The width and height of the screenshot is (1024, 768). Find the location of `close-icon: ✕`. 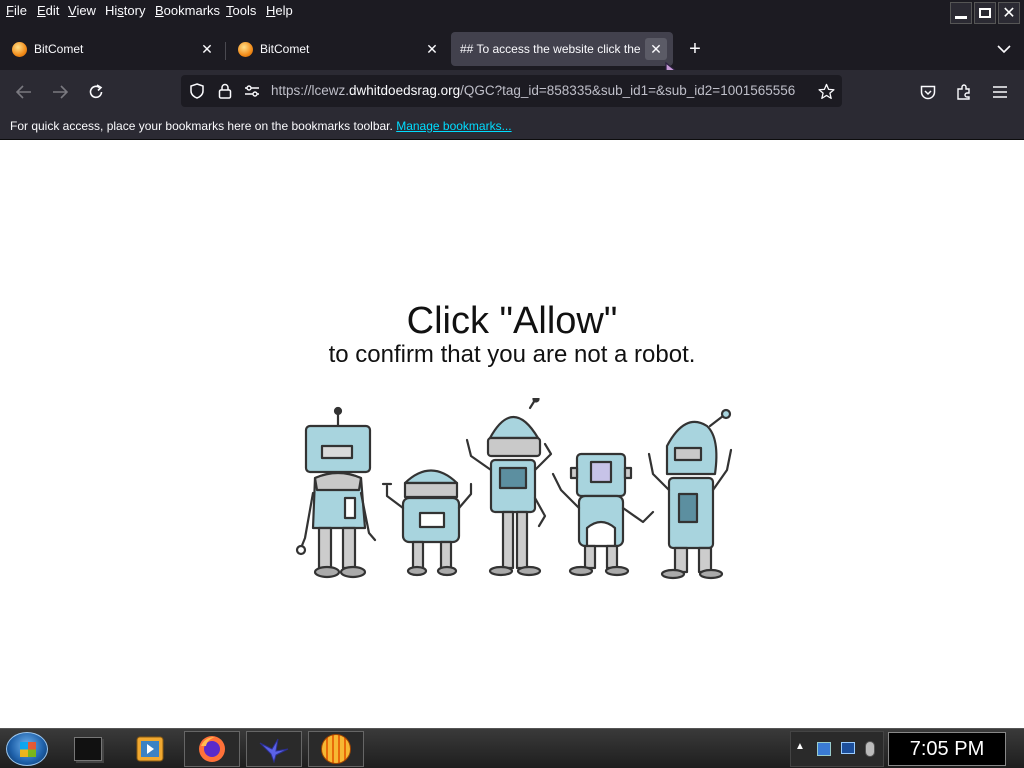

close-icon: ✕ is located at coordinates (1009, 13).